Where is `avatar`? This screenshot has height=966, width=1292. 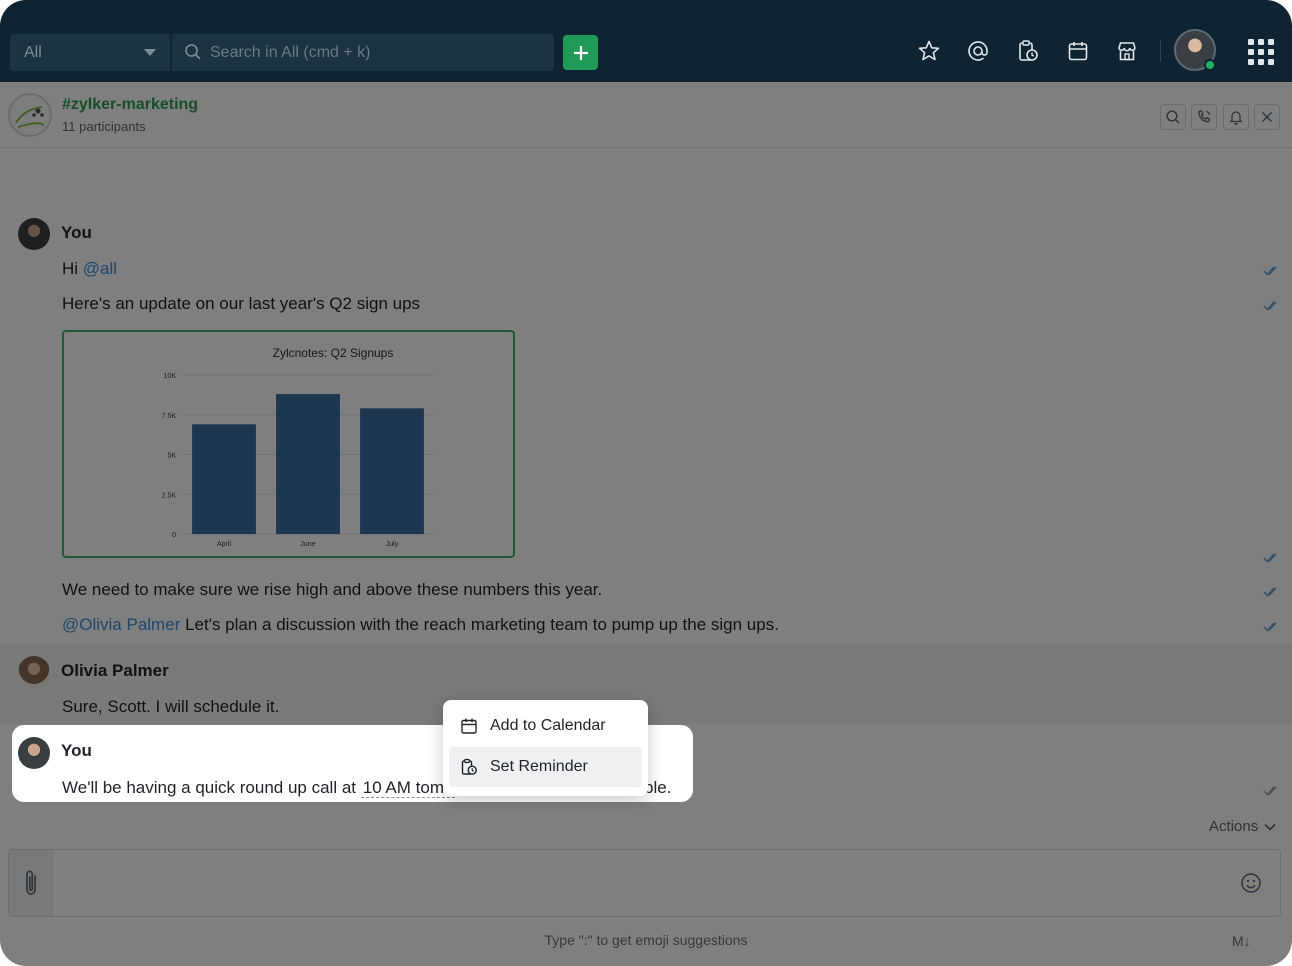
avatar is located at coordinates (34, 753).